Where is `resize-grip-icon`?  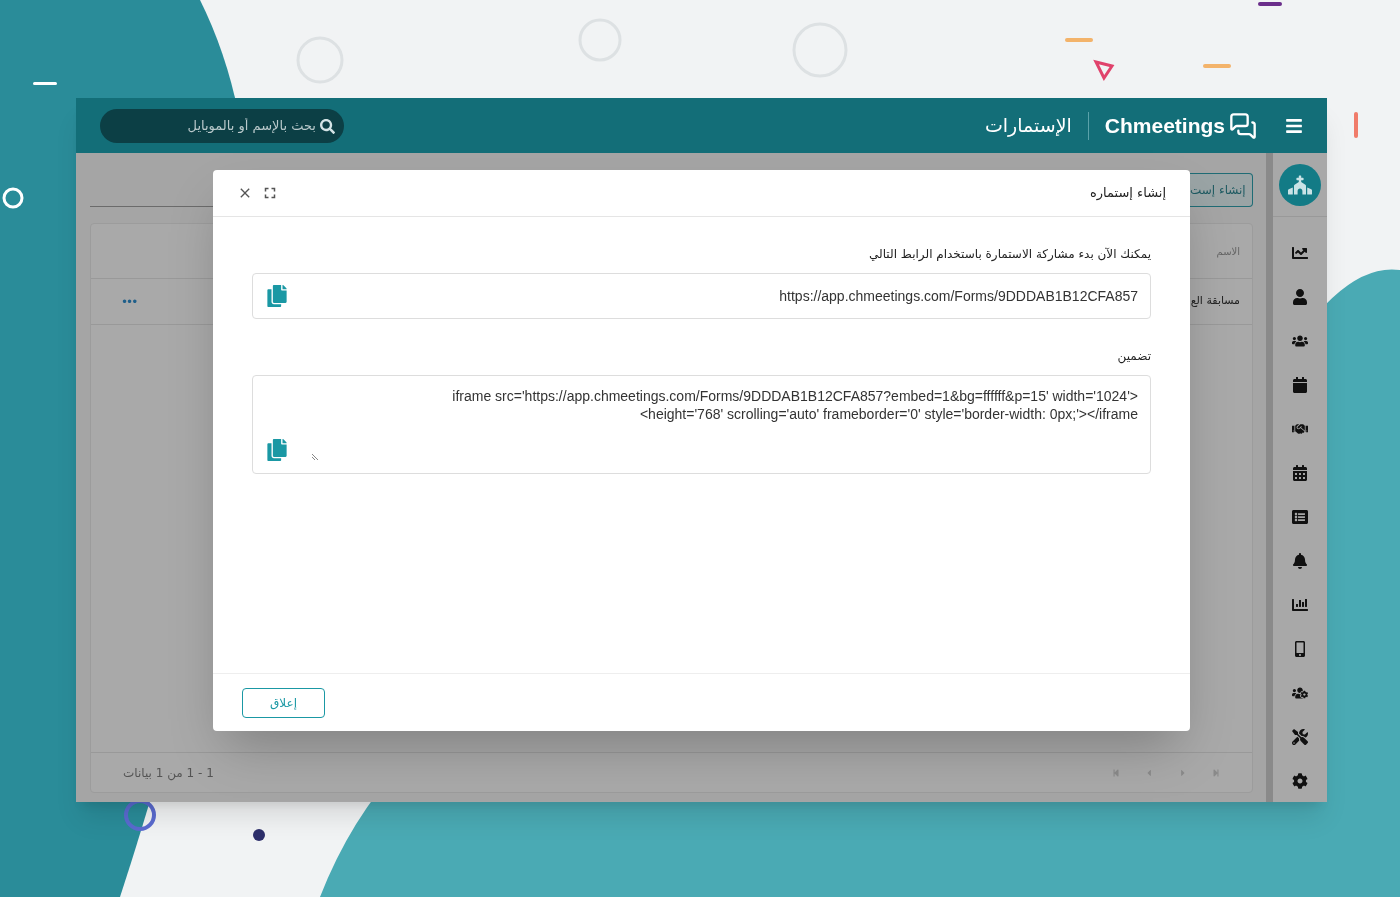 resize-grip-icon is located at coordinates (315, 457).